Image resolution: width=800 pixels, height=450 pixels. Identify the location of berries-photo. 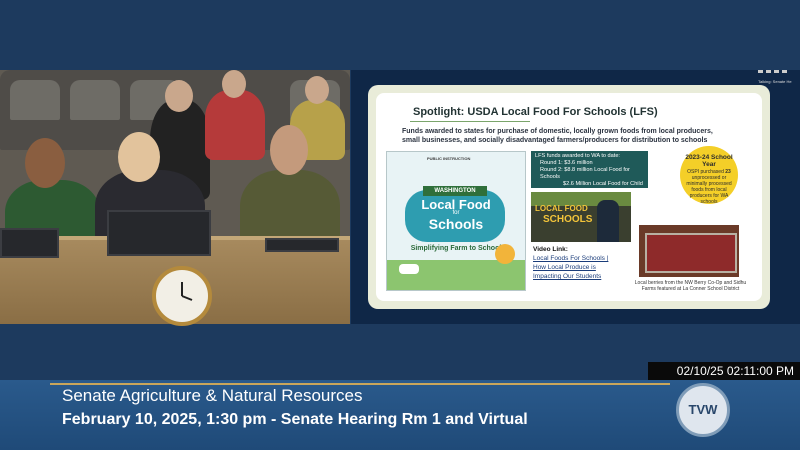
(689, 251).